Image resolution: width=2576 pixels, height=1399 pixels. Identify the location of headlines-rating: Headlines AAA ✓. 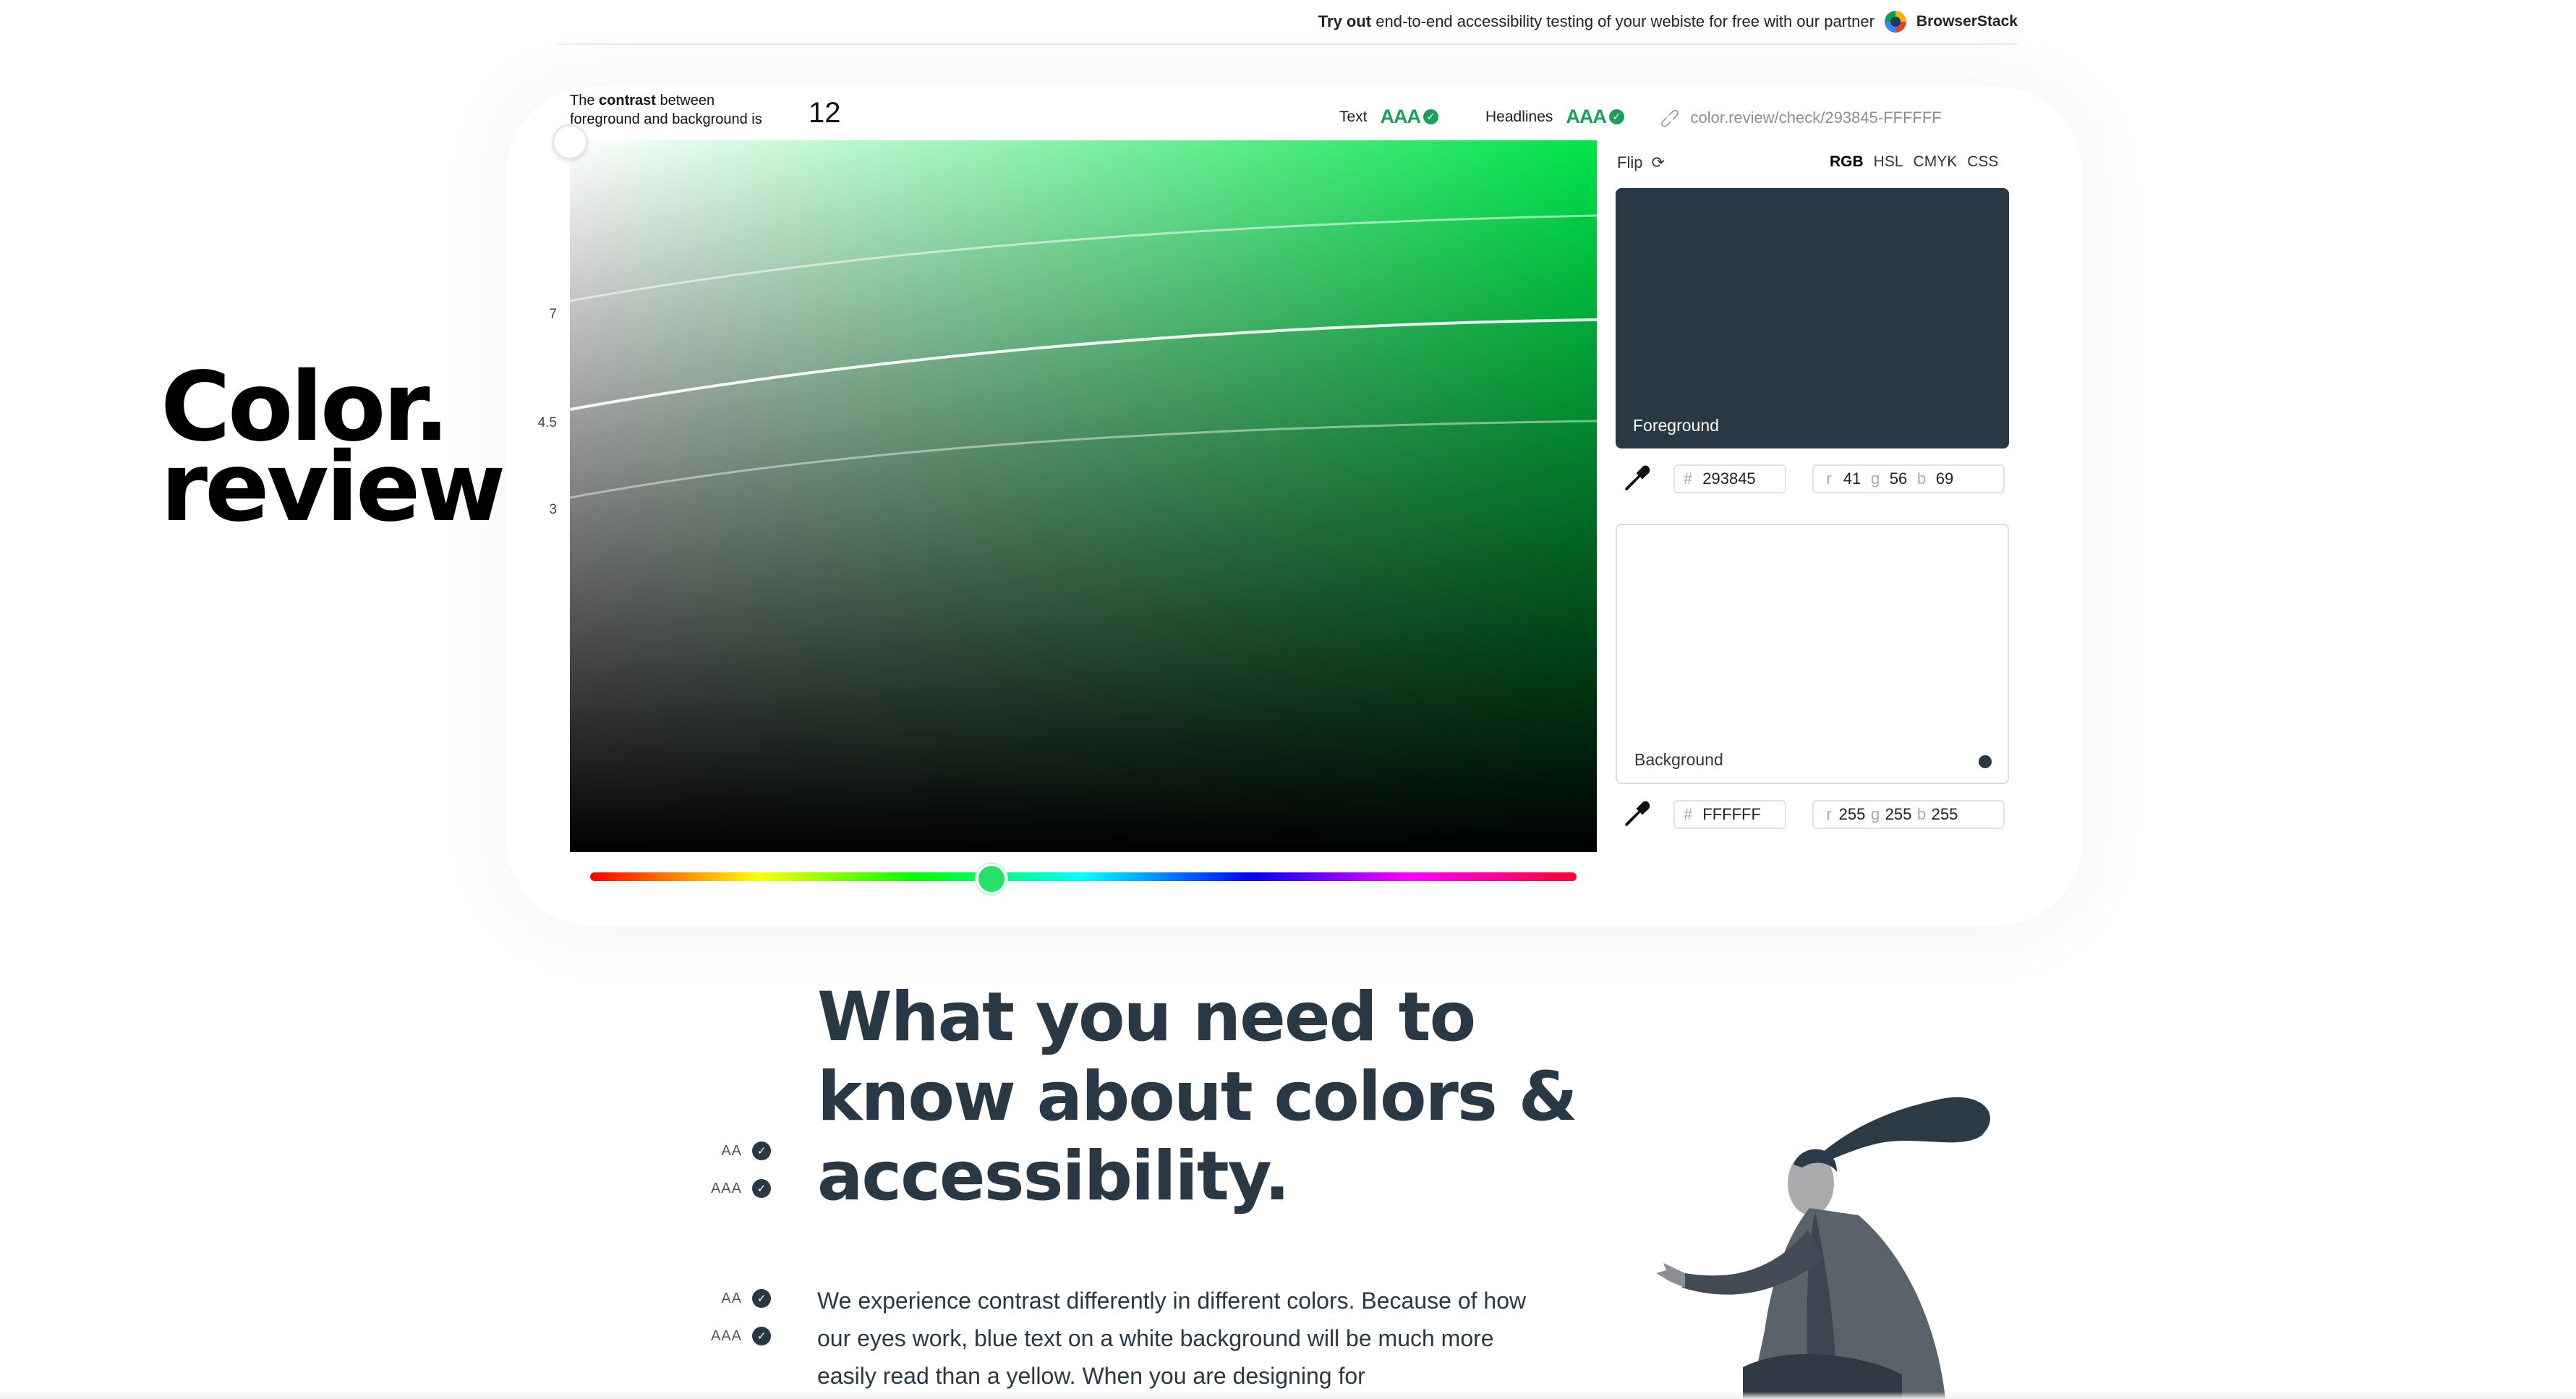
(1554, 117).